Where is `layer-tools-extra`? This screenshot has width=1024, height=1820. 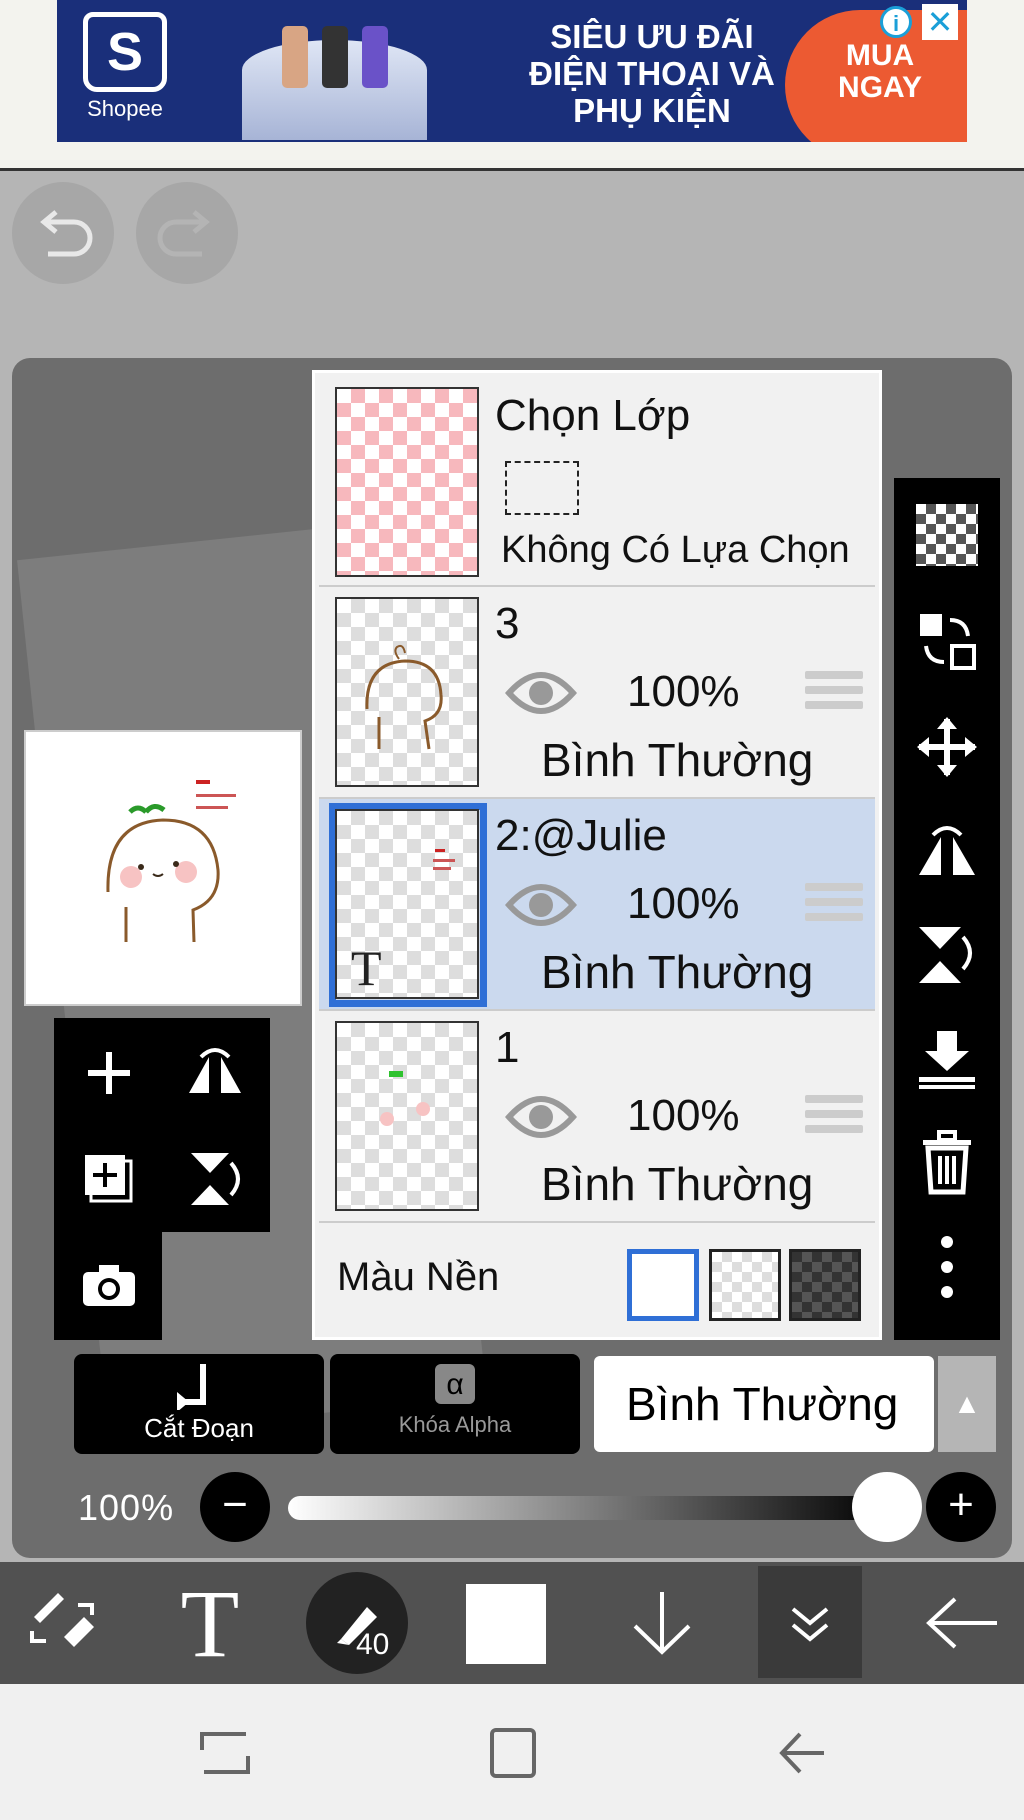 layer-tools-extra is located at coordinates (108, 1286).